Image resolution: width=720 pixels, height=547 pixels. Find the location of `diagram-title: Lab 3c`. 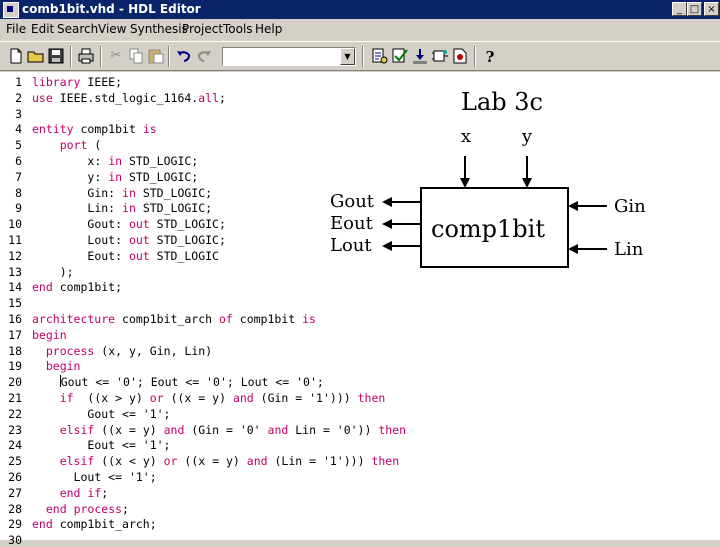

diagram-title: Lab 3c is located at coordinates (502, 102).